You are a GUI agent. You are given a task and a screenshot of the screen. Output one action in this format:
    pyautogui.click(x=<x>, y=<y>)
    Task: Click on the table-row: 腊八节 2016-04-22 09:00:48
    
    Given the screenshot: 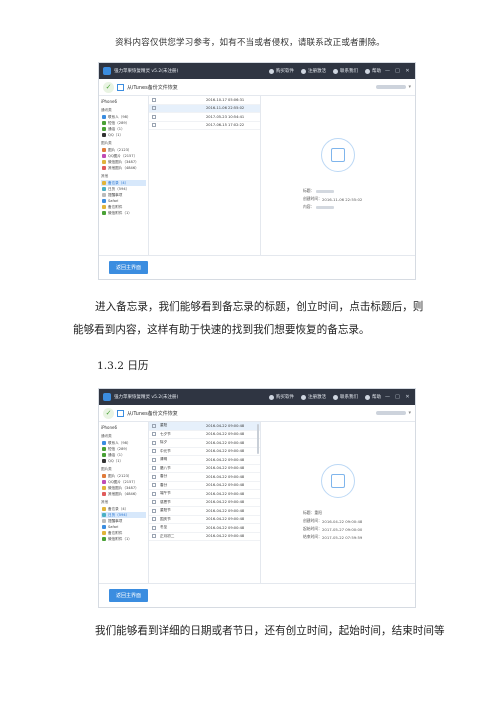 What is the action you would take?
    pyautogui.click(x=204, y=469)
    